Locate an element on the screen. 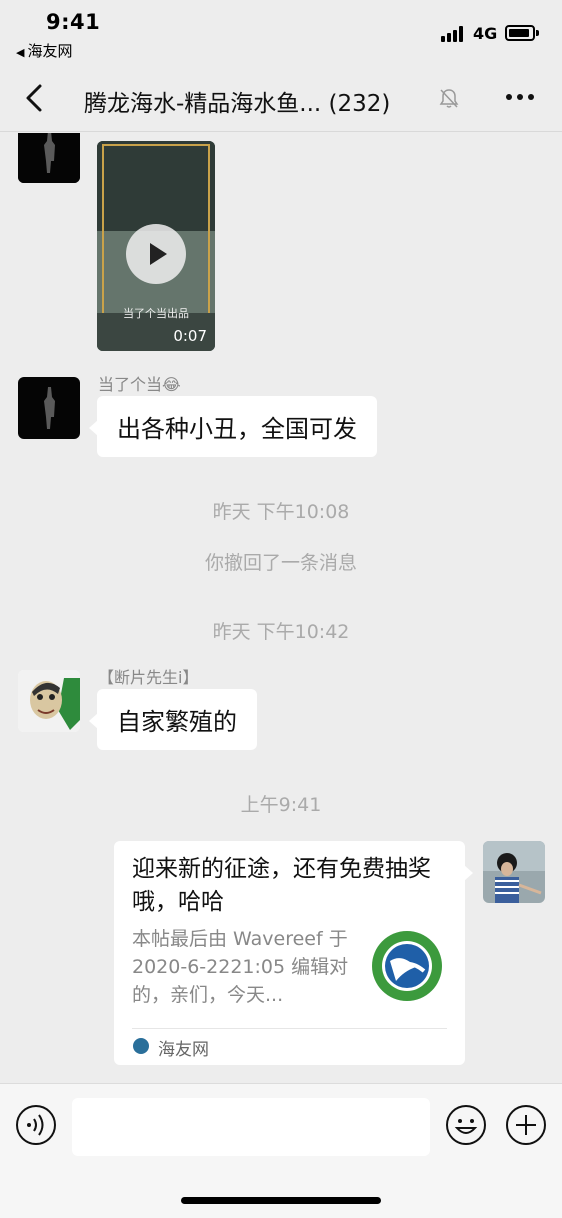 The width and height of the screenshot is (562, 1218). network-type: 4G is located at coordinates (485, 33).